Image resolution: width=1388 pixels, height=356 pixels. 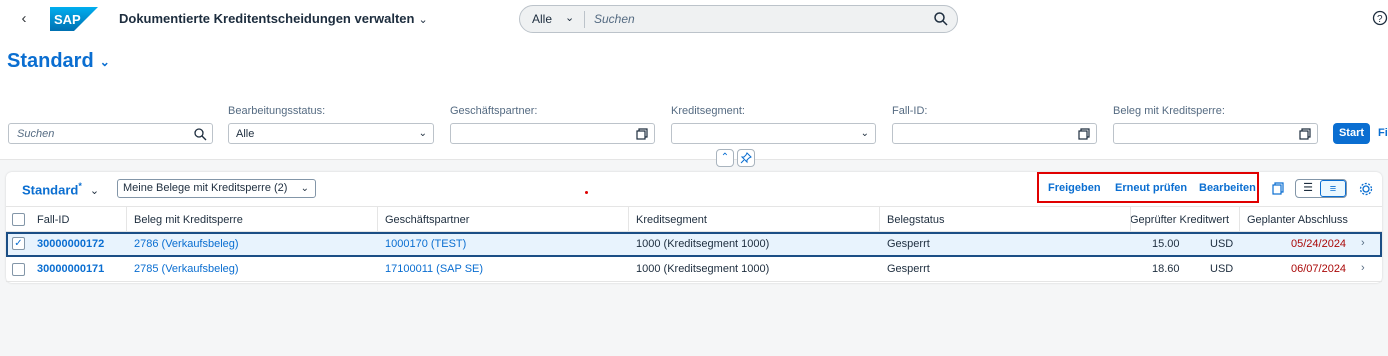 I want to click on col-document: Beleg mit Kreditsperre, so click(x=188, y=220).